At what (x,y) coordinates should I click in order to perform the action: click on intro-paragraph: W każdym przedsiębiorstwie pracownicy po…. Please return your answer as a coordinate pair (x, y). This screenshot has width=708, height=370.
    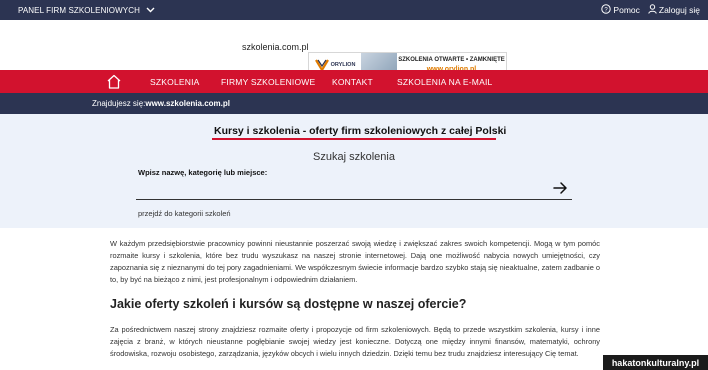
    Looking at the image, I should click on (355, 261).